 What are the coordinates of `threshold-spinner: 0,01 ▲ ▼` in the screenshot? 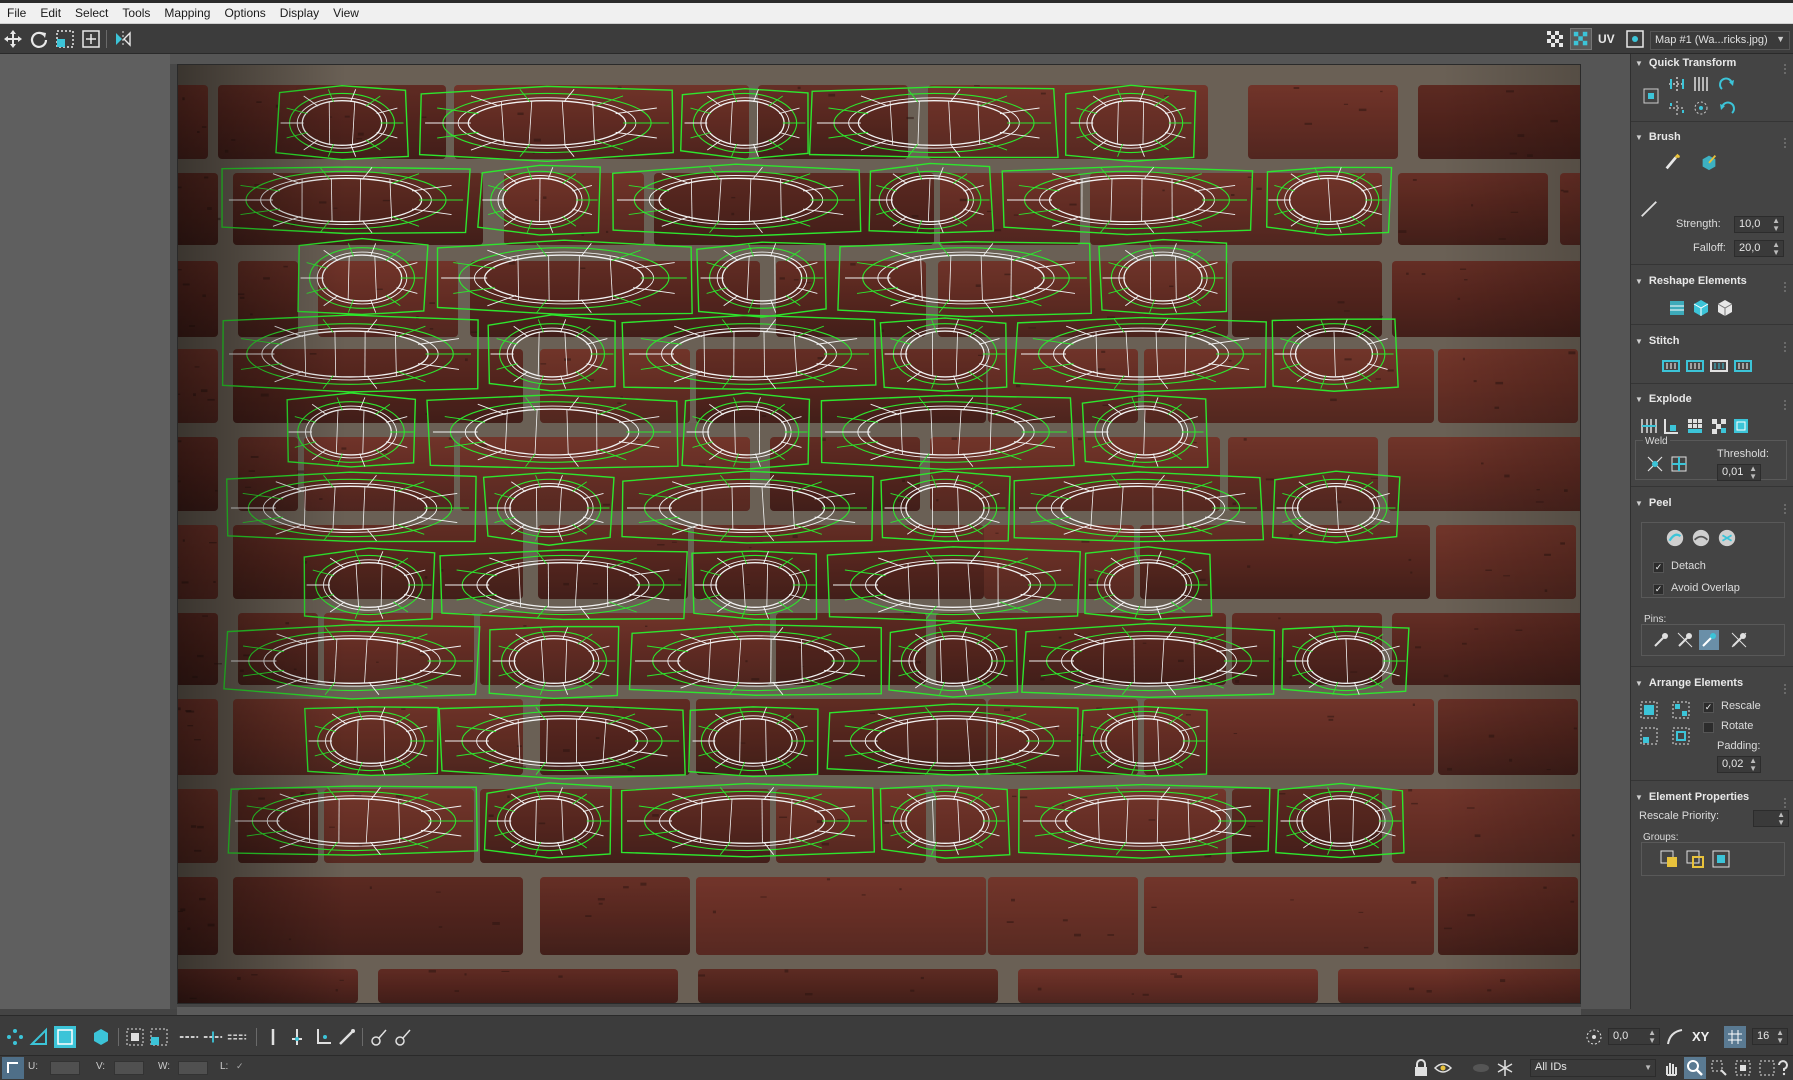 It's located at (1739, 472).